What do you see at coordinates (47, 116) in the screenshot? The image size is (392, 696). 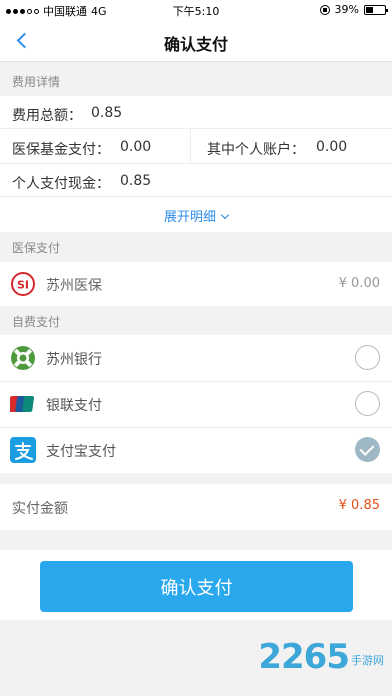 I see `total-label: 费用总额：` at bounding box center [47, 116].